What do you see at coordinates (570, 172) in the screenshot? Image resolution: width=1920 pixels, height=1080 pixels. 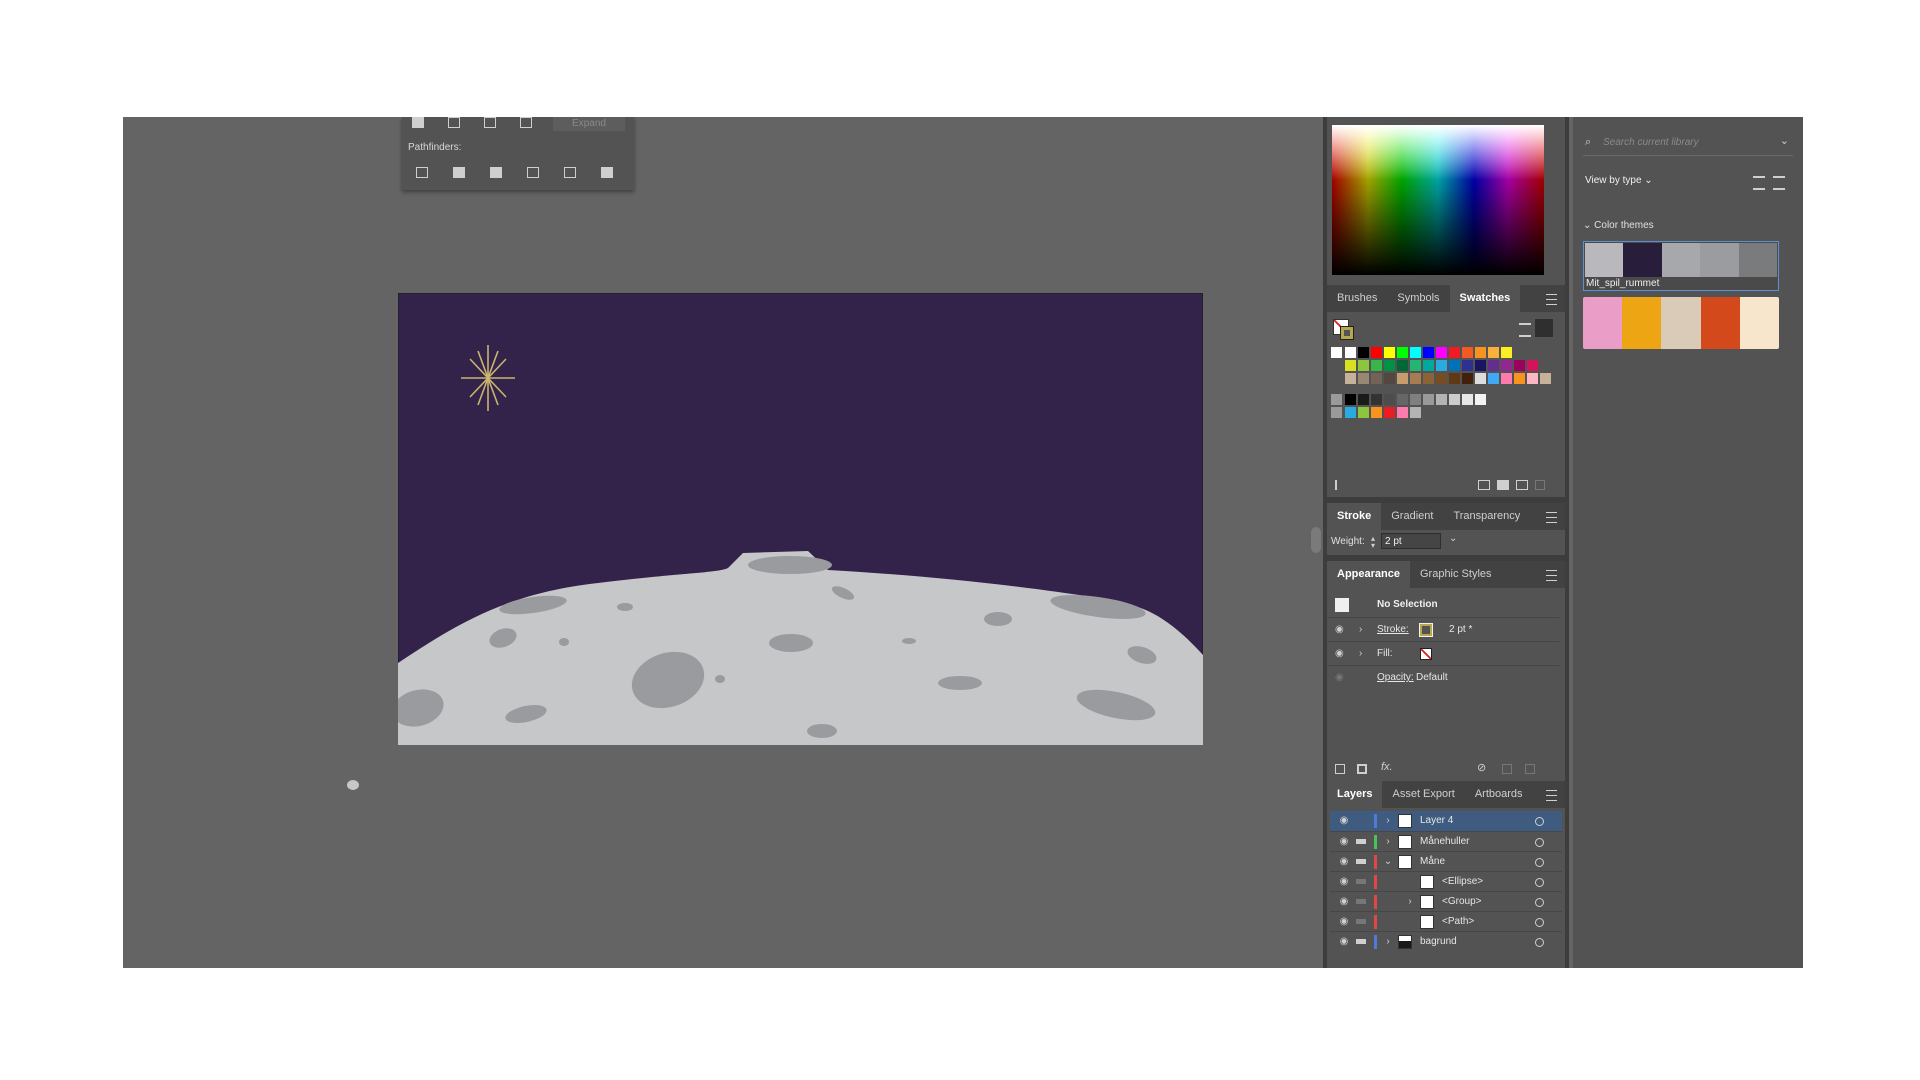 I see `outline-icon` at bounding box center [570, 172].